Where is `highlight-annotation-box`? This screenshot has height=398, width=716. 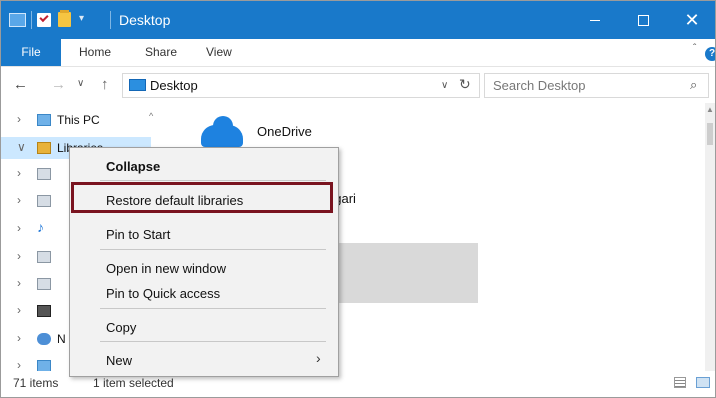
highlight-annotation-box is located at coordinates (202, 197).